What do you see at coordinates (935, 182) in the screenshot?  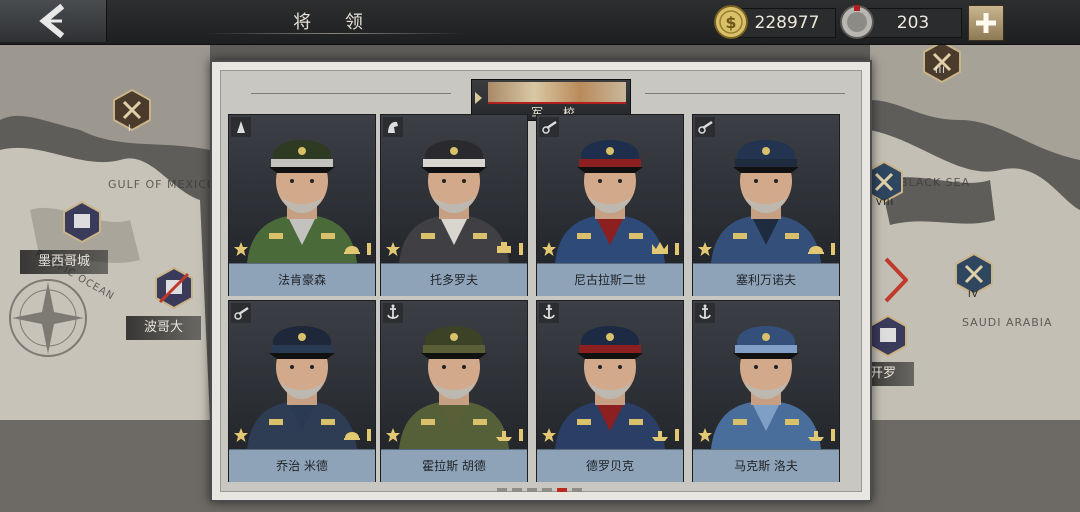 I see `map-label-blacksea: BLACK SEA` at bounding box center [935, 182].